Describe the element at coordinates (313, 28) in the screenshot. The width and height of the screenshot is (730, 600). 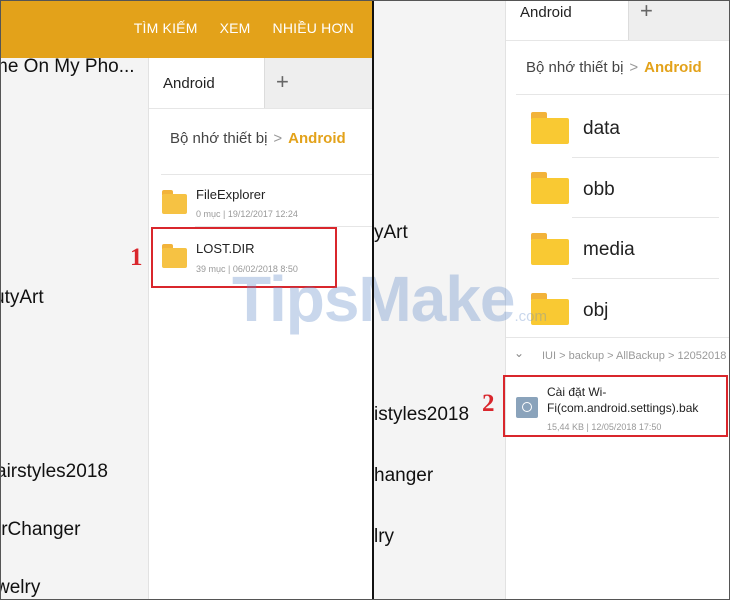
I see `more-action: NHIỀU HƠN` at that location.